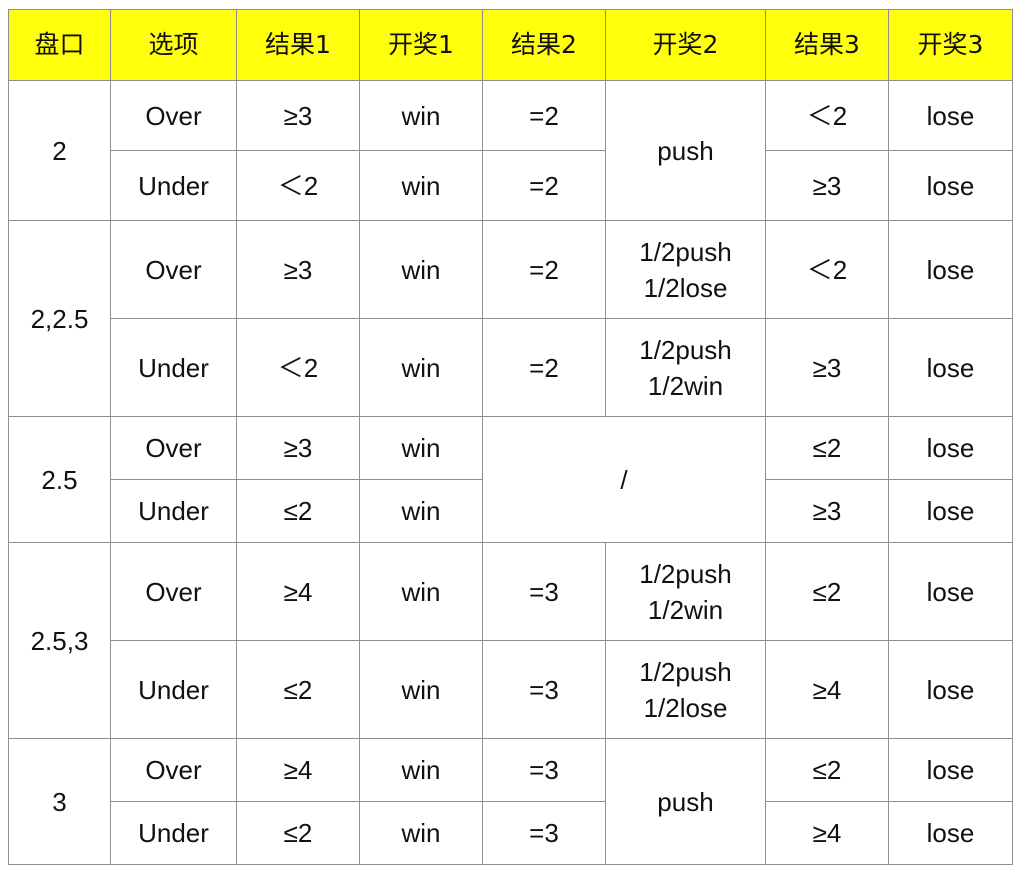 The width and height of the screenshot is (1020, 877). I want to click on header-result-1: 结果1, so click(298, 45).